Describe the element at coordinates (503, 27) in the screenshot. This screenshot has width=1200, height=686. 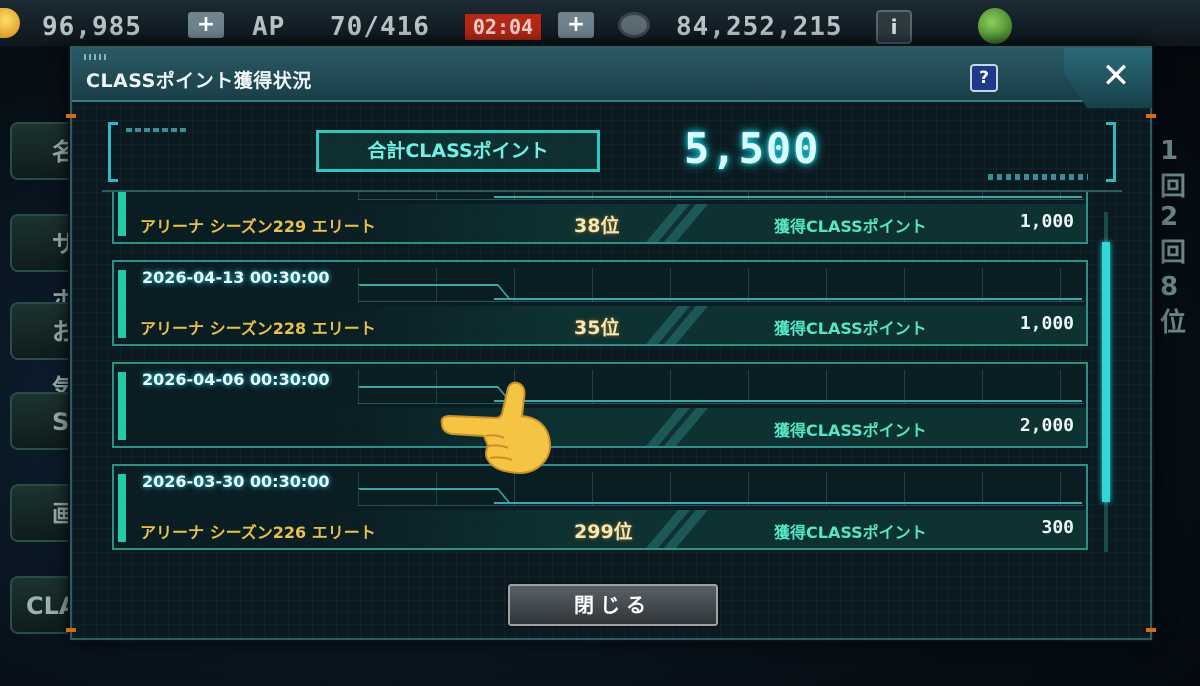
I see `ap-timer: 02:04` at that location.